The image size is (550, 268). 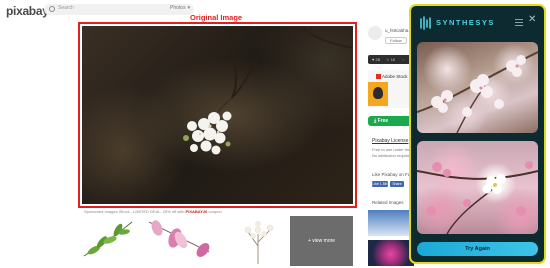 I want to click on search-icon, so click(x=52, y=9).